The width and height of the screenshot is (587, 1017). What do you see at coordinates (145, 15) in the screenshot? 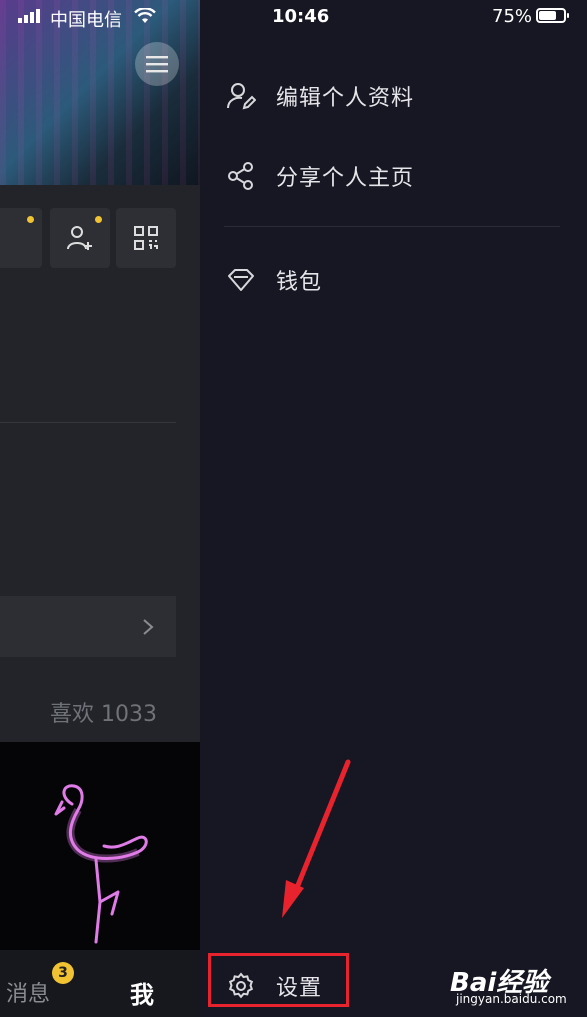
I see `wifi-icon` at bounding box center [145, 15].